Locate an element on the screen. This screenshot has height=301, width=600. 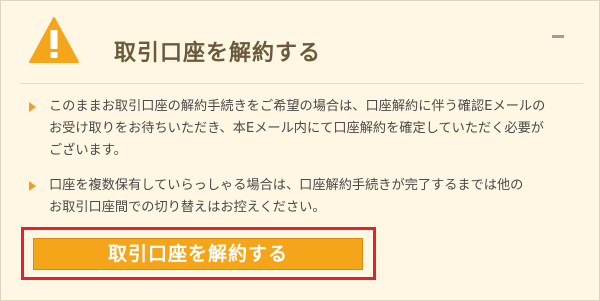
highlight-frame: 取引口座を解約する is located at coordinates (198, 253).